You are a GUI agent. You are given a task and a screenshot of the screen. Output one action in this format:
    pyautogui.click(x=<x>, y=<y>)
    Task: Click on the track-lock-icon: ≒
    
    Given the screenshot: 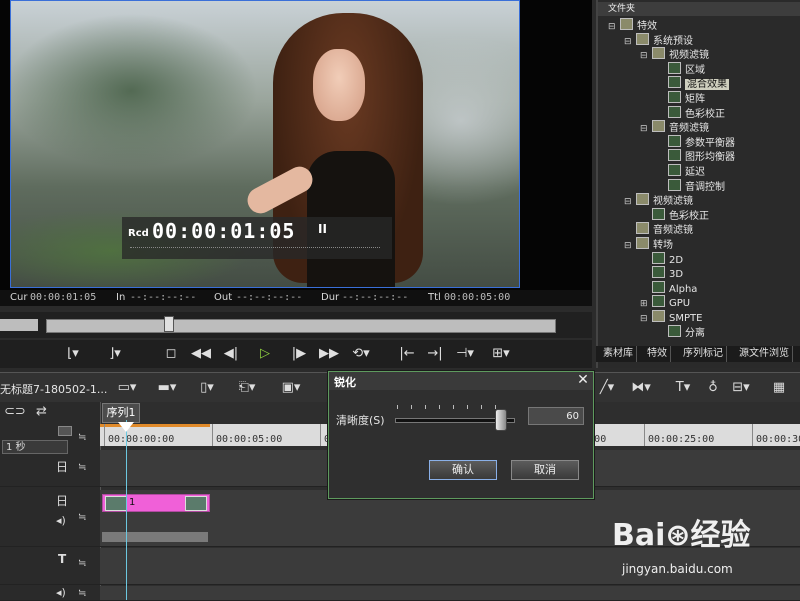 What is the action you would take?
    pyautogui.click(x=82, y=437)
    